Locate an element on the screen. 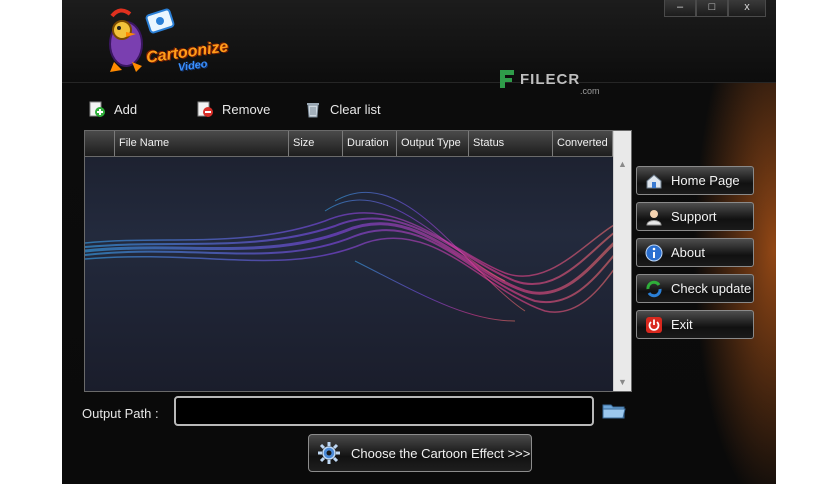 Image resolution: width=836 pixels, height=484 pixels. sidebar-item-label: Exit is located at coordinates (682, 324).